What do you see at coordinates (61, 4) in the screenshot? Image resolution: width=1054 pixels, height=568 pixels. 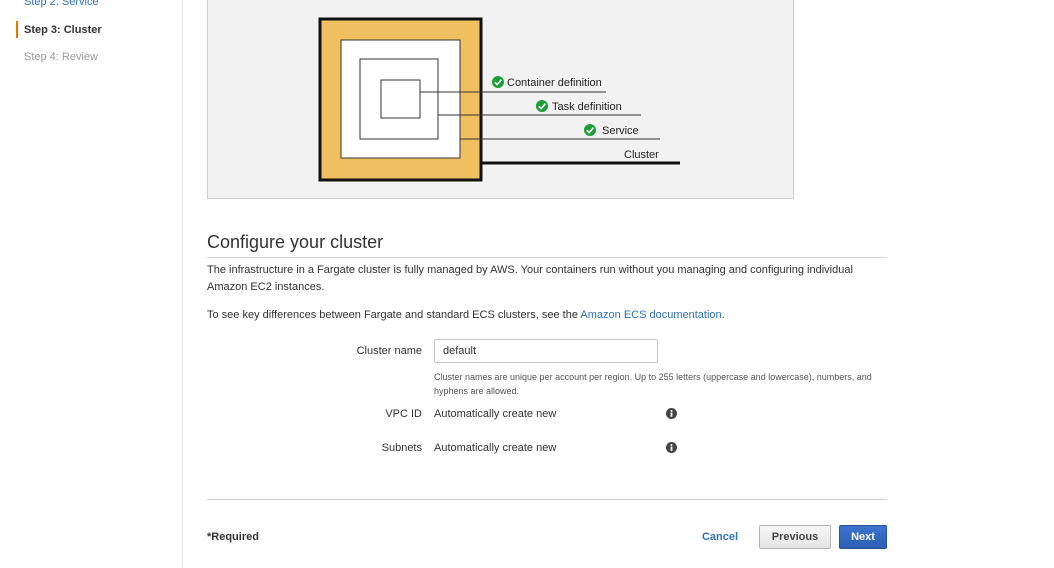 I see `sidebar-step-service: Step 2: Service` at bounding box center [61, 4].